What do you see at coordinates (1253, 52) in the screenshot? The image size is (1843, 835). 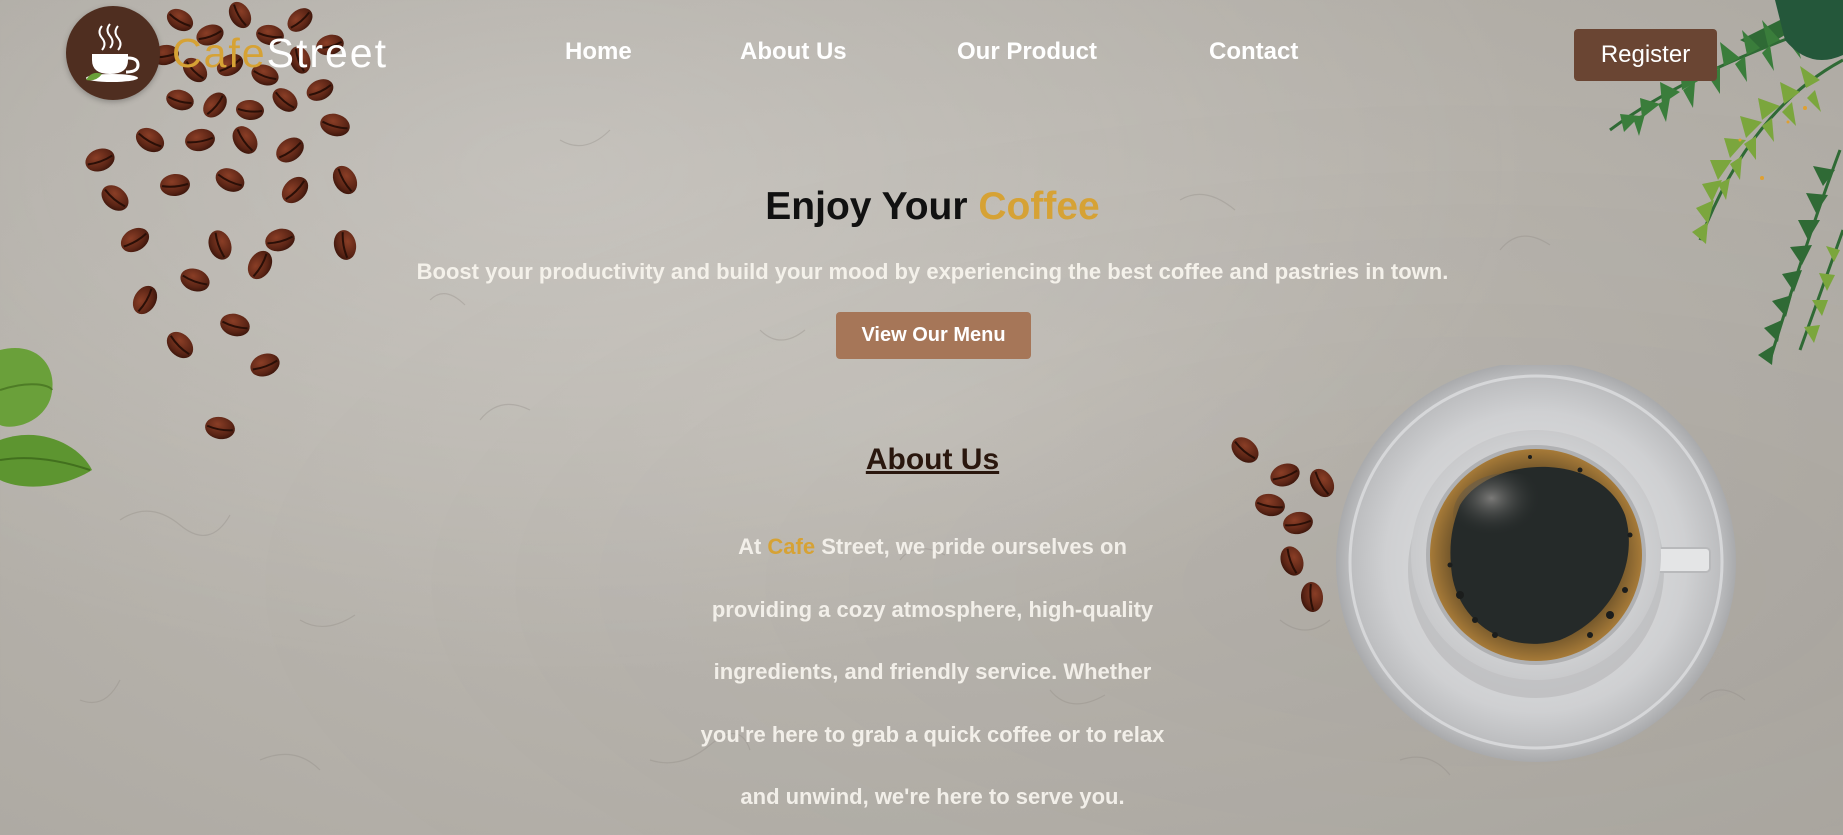 I see `nav-link-contact: Contact` at bounding box center [1253, 52].